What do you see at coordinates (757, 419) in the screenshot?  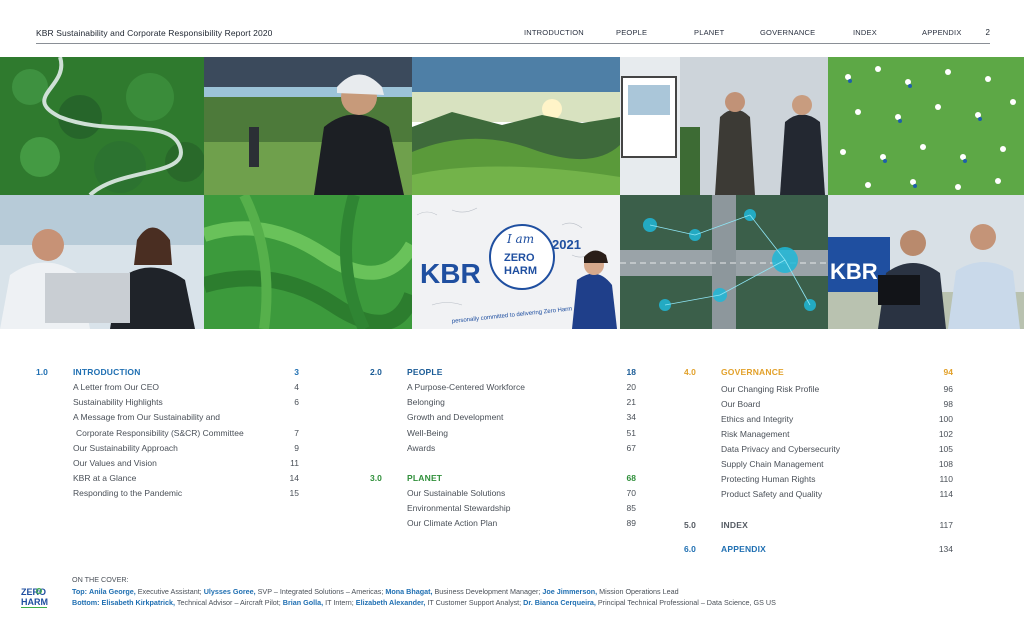 I see `toc-item: Ethics and Integrity` at bounding box center [757, 419].